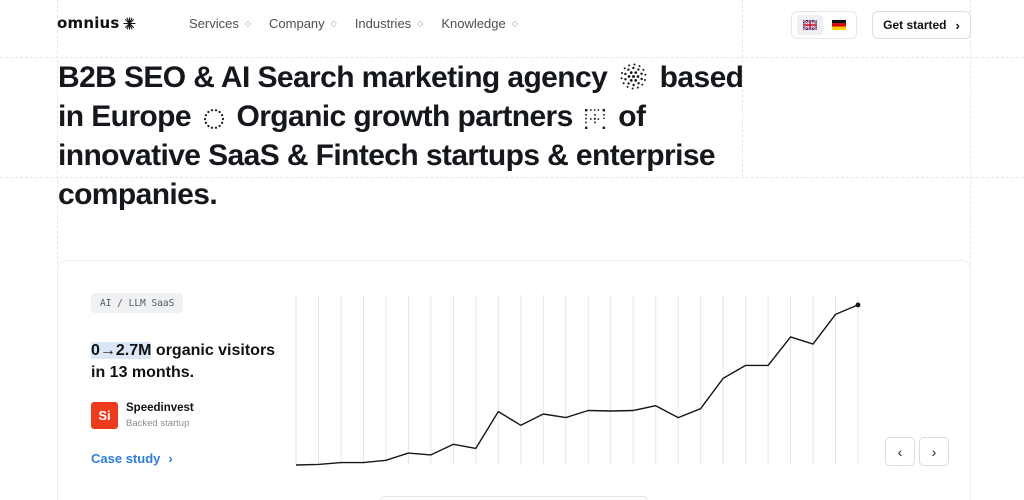  I want to click on nav-item-label: Industries, so click(383, 23).